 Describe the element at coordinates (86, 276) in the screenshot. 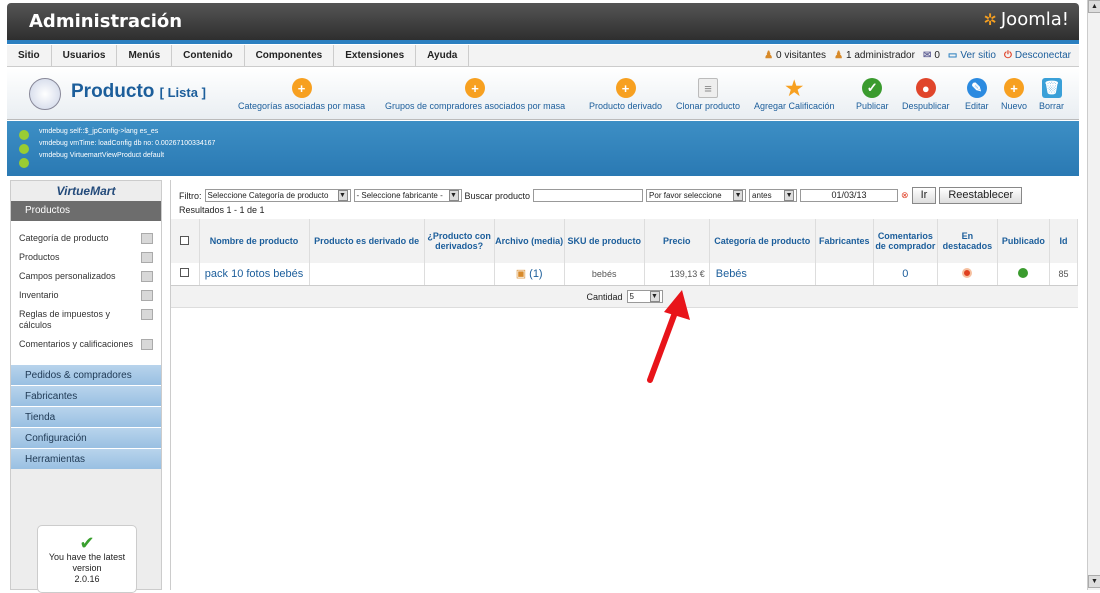

I see `sidebar-item-campos: Campos personalizados` at that location.